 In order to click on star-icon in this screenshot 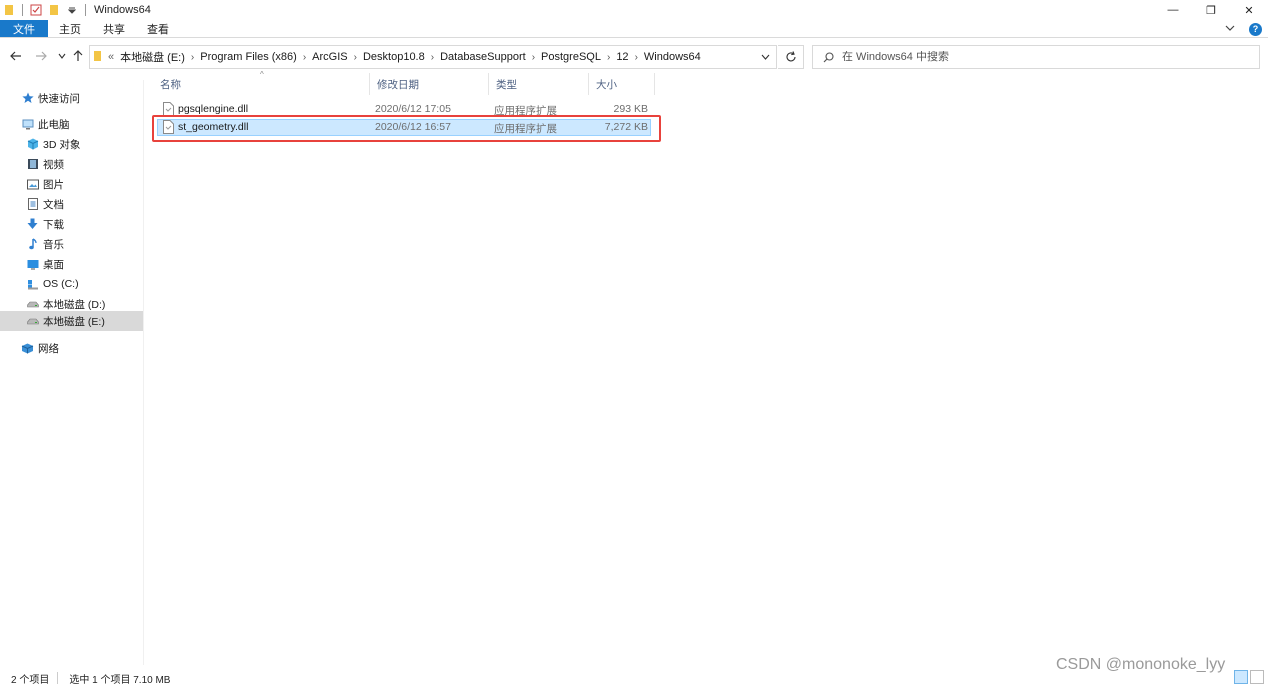, I will do `click(27, 98)`.